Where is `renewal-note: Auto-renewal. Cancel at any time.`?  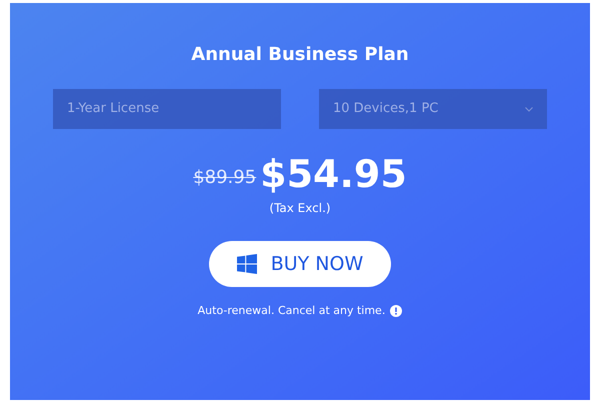
renewal-note: Auto-renewal. Cancel at any time. is located at coordinates (292, 311).